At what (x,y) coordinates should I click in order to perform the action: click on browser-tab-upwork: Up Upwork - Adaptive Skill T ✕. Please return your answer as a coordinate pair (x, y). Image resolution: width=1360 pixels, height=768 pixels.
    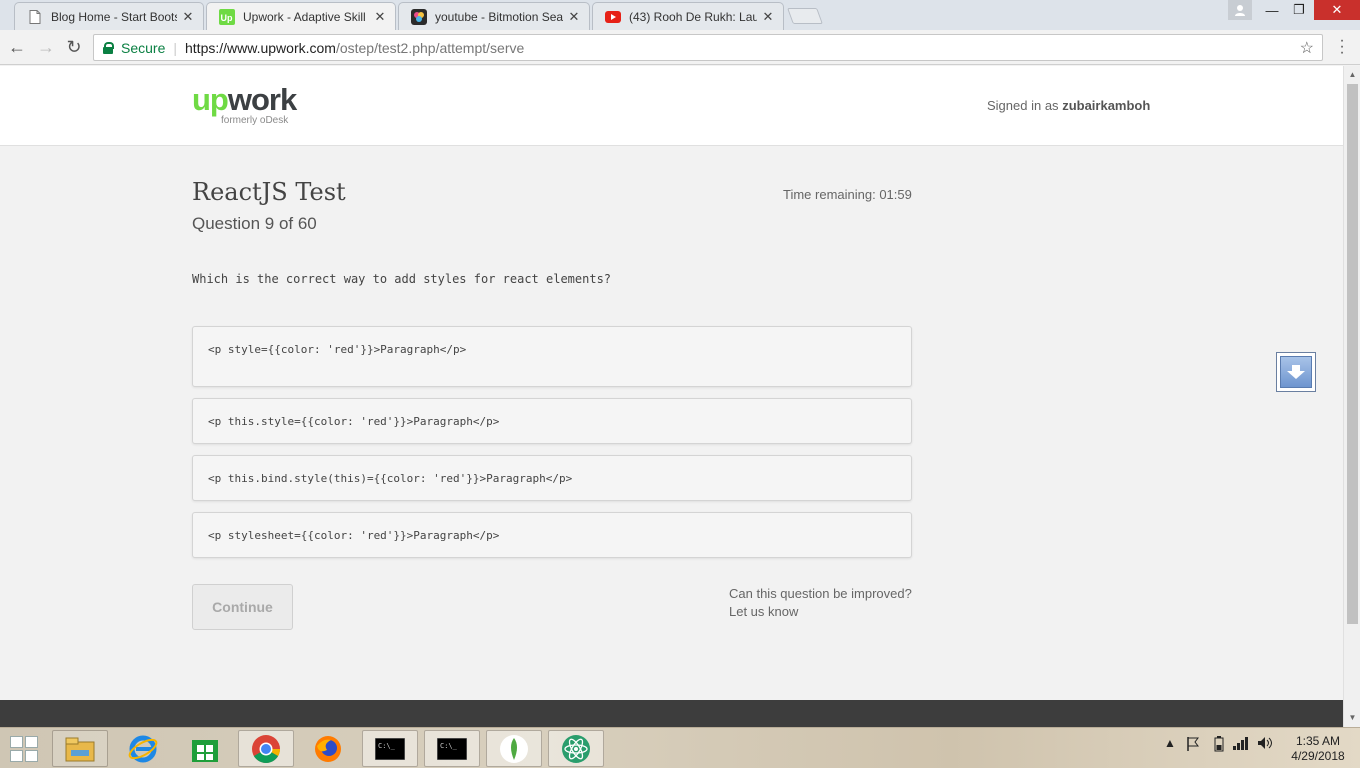
    Looking at the image, I should click on (301, 16).